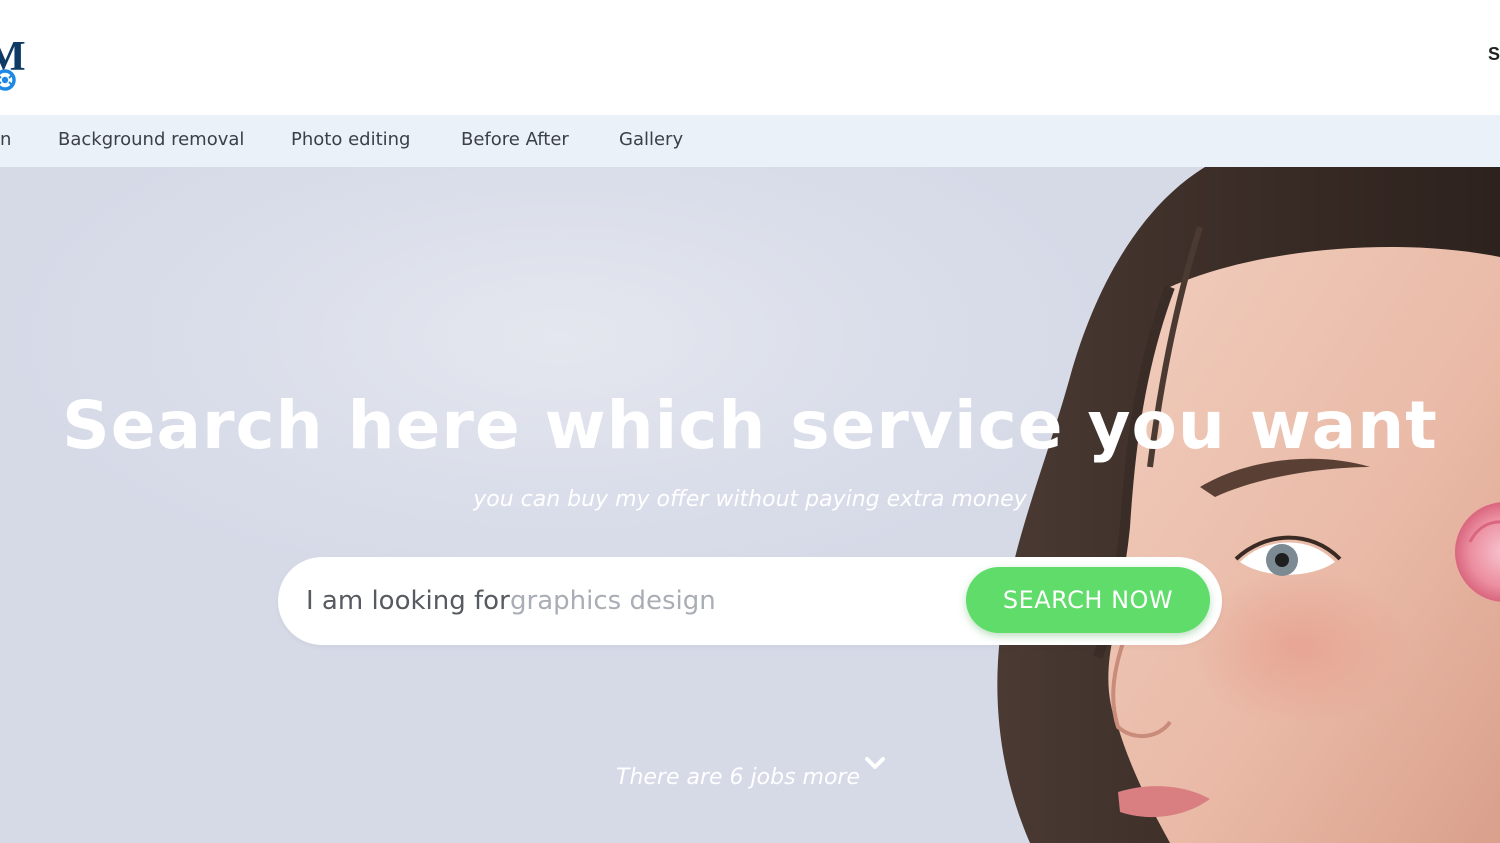 Image resolution: width=1500 pixels, height=843 pixels. What do you see at coordinates (1088, 600) in the screenshot?
I see `search-now-button: SEARCH NOW` at bounding box center [1088, 600].